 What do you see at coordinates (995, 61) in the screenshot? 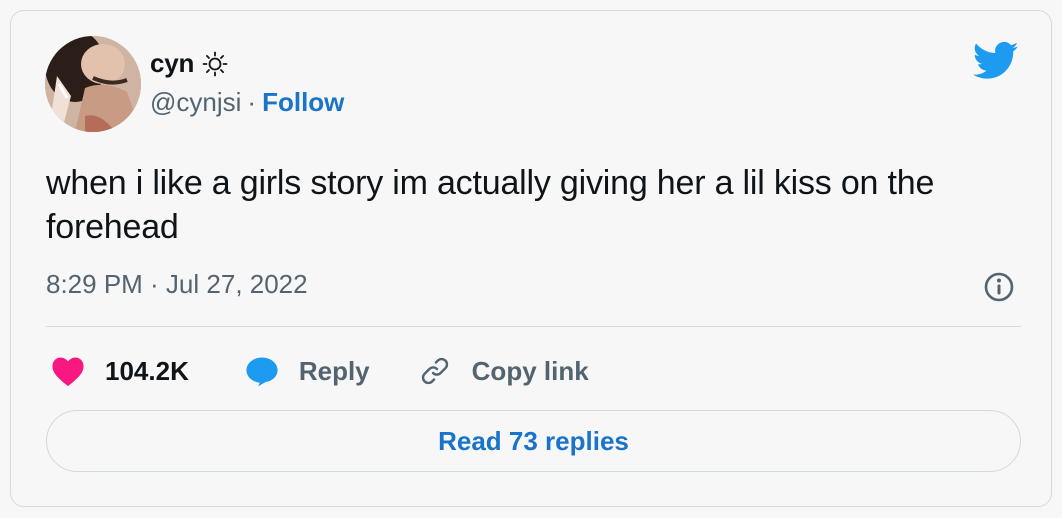
I see `twitter-bird-icon` at bounding box center [995, 61].